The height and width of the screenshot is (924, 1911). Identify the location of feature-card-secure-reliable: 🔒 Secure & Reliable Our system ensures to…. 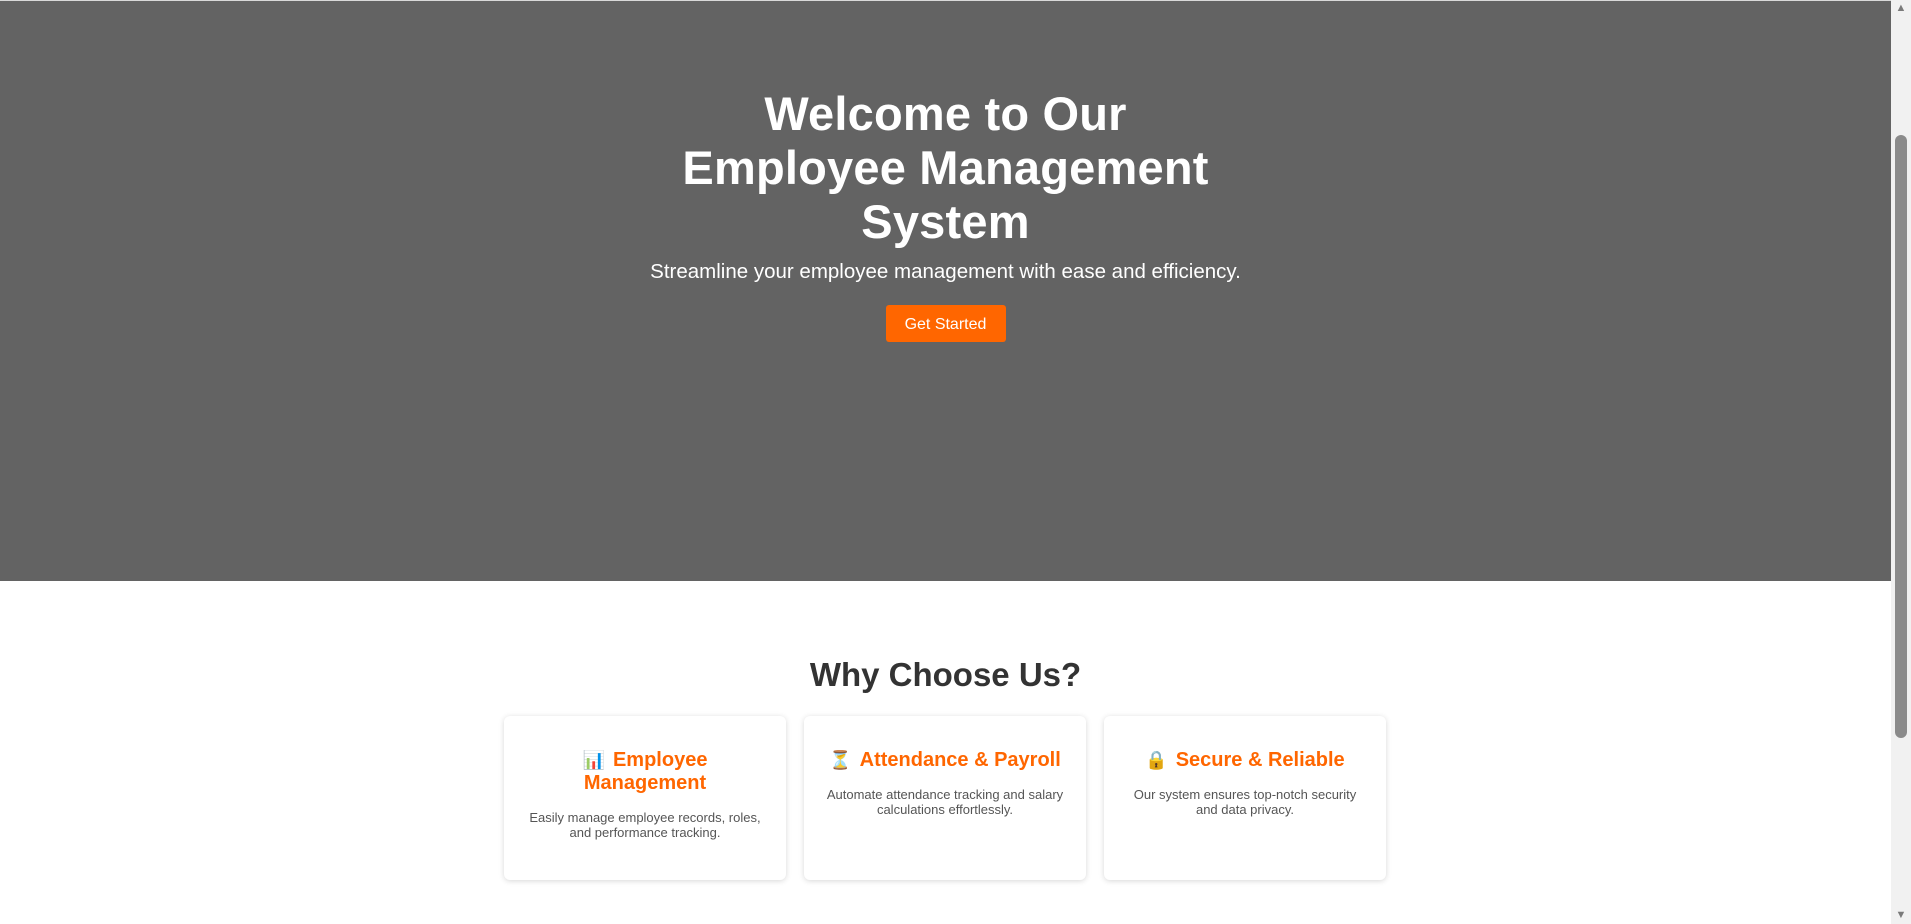
(1245, 798).